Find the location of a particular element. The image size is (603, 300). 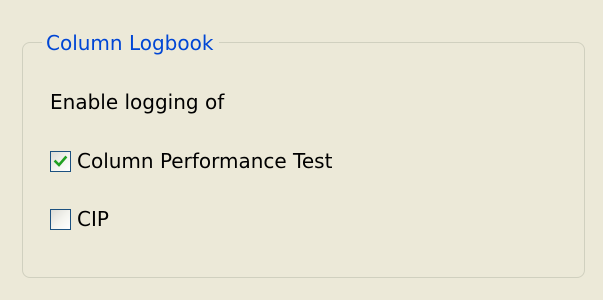

checkbox-label: Column Performance Test is located at coordinates (204, 161).